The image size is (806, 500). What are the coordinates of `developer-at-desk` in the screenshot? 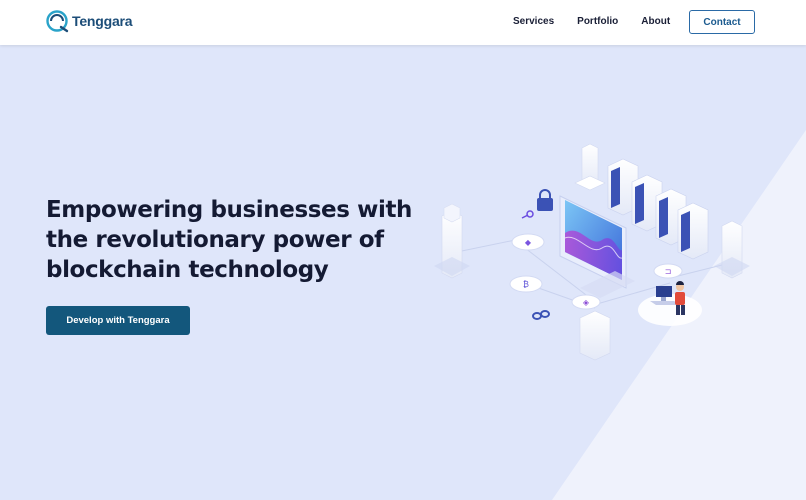 It's located at (670, 303).